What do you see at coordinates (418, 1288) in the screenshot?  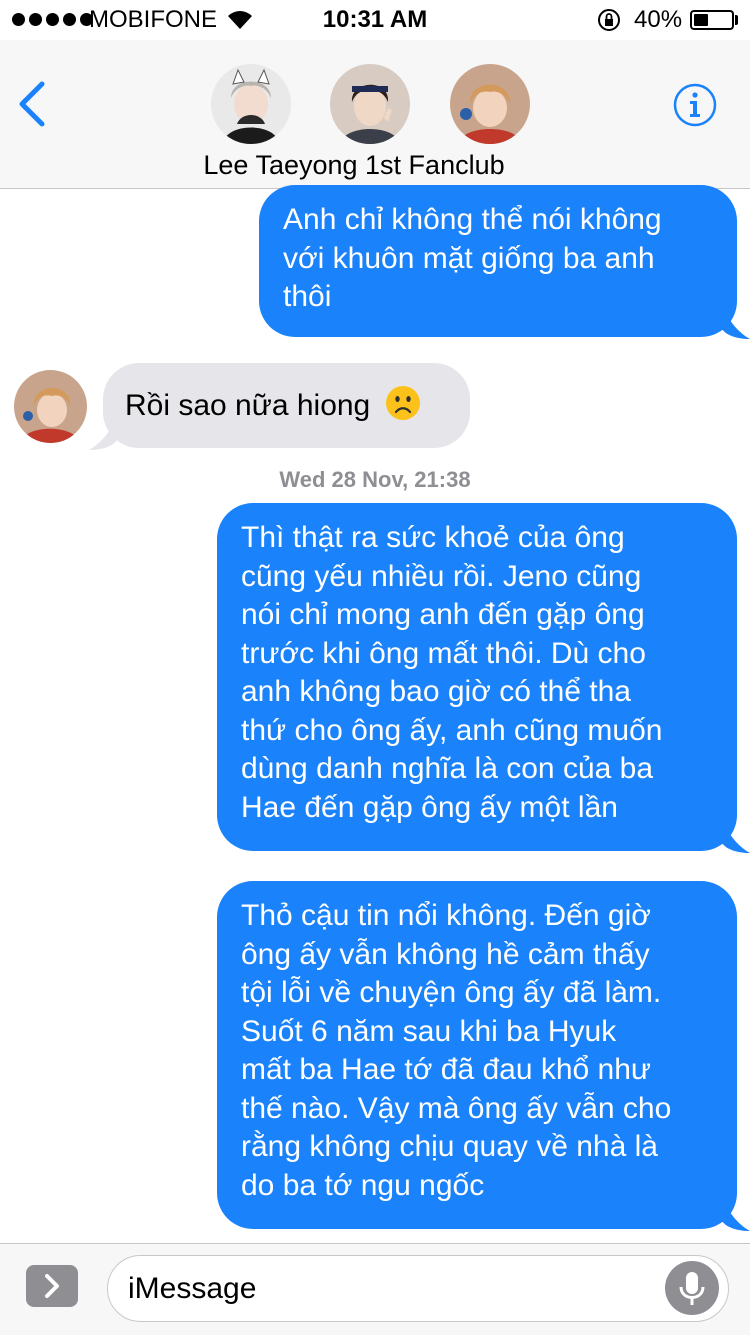 I see `message-input: iMessage` at bounding box center [418, 1288].